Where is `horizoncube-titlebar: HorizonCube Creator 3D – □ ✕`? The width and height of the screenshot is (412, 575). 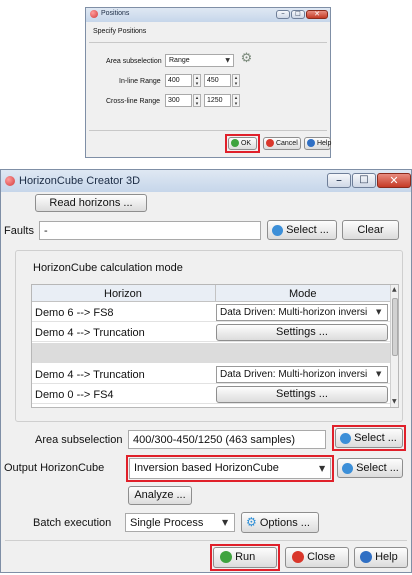
horizoncube-titlebar: HorizonCube Creator 3D – □ ✕ is located at coordinates (206, 181).